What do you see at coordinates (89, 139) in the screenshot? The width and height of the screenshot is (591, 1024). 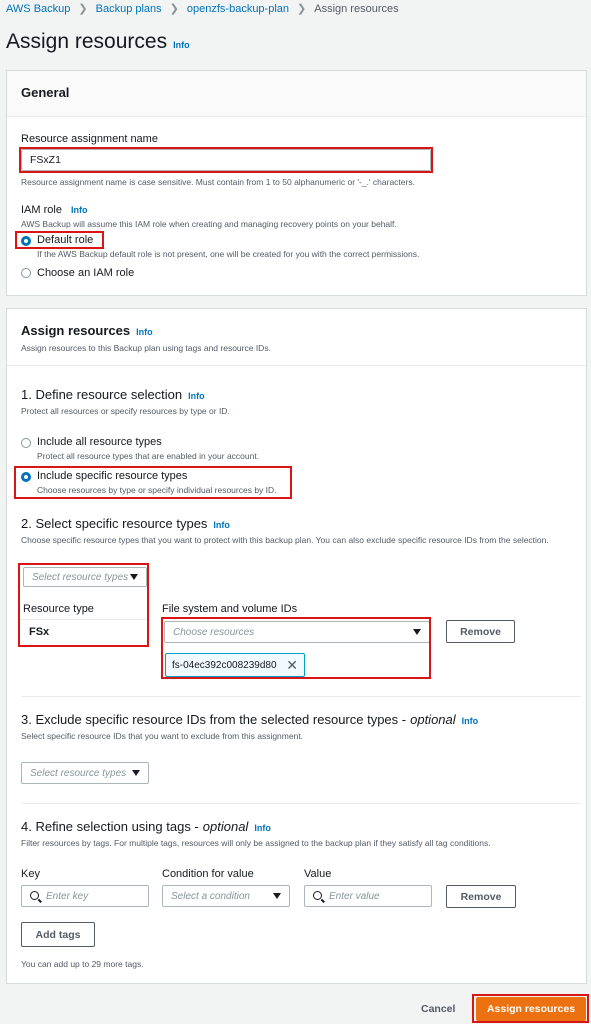 I see `name-label: Resource assignment name` at bounding box center [89, 139].